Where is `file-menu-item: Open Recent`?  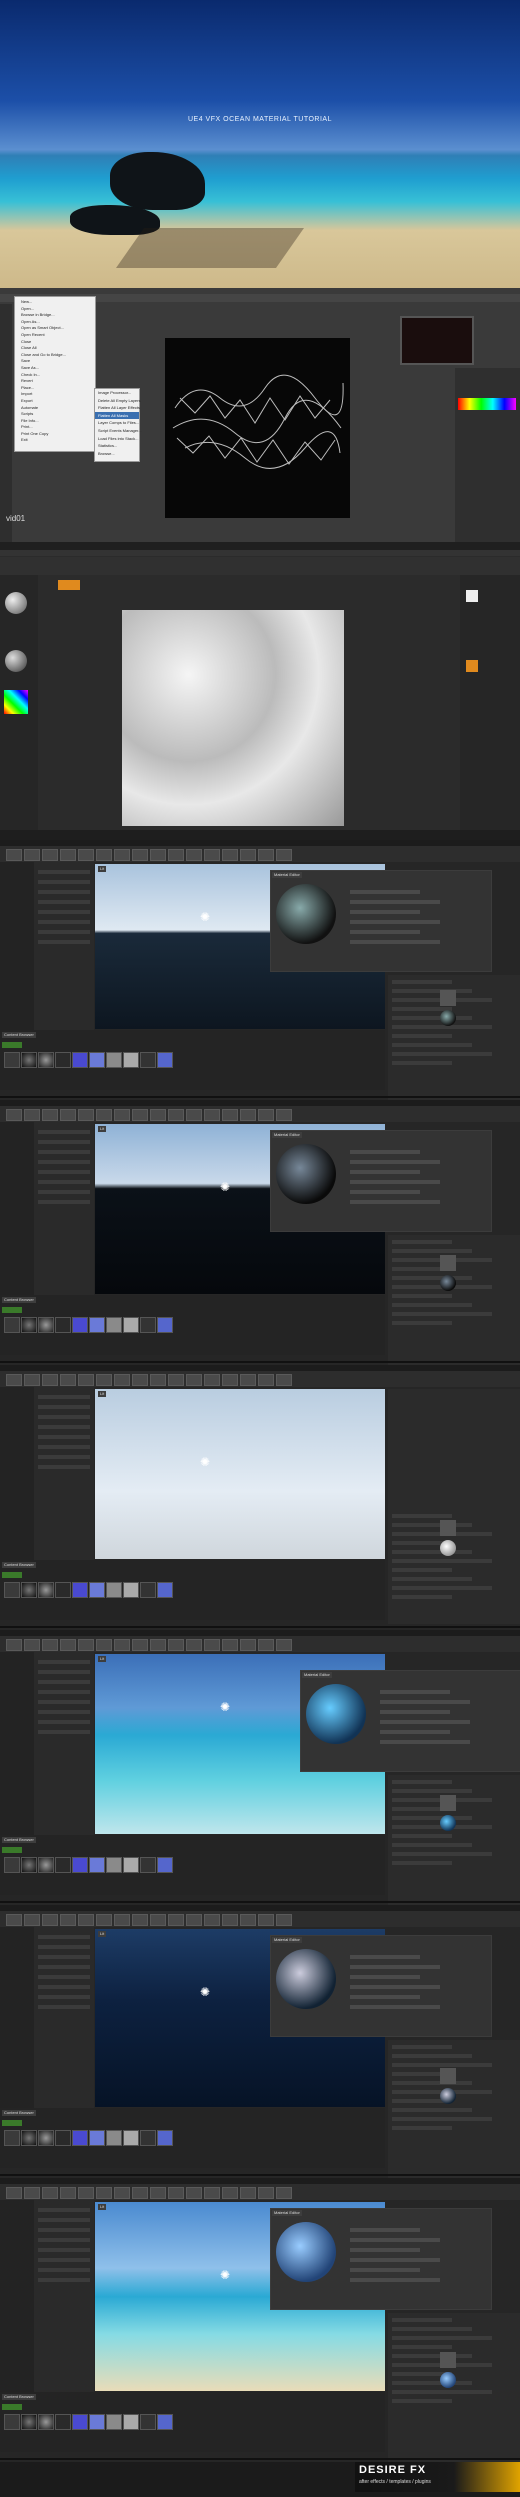
file-menu-item: Open Recent is located at coordinates (55, 335).